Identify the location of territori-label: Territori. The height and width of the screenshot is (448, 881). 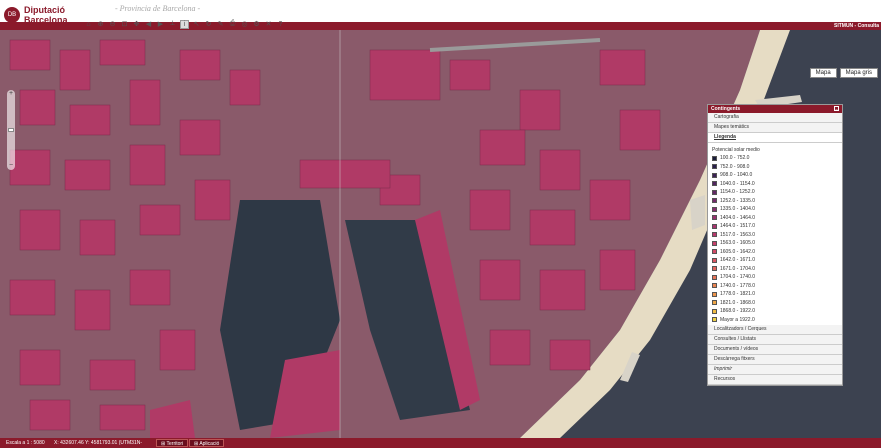
(175, 444).